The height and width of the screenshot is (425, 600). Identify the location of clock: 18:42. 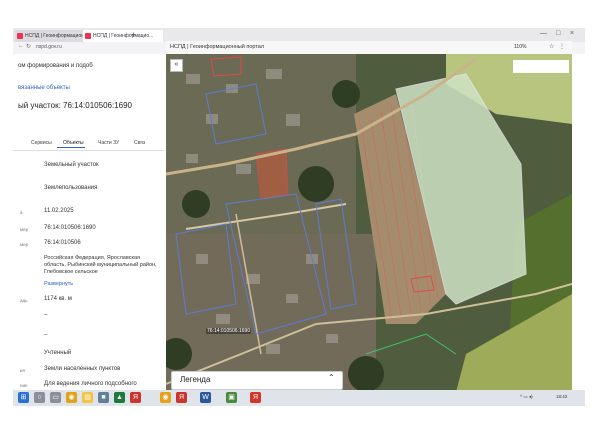
(561, 396).